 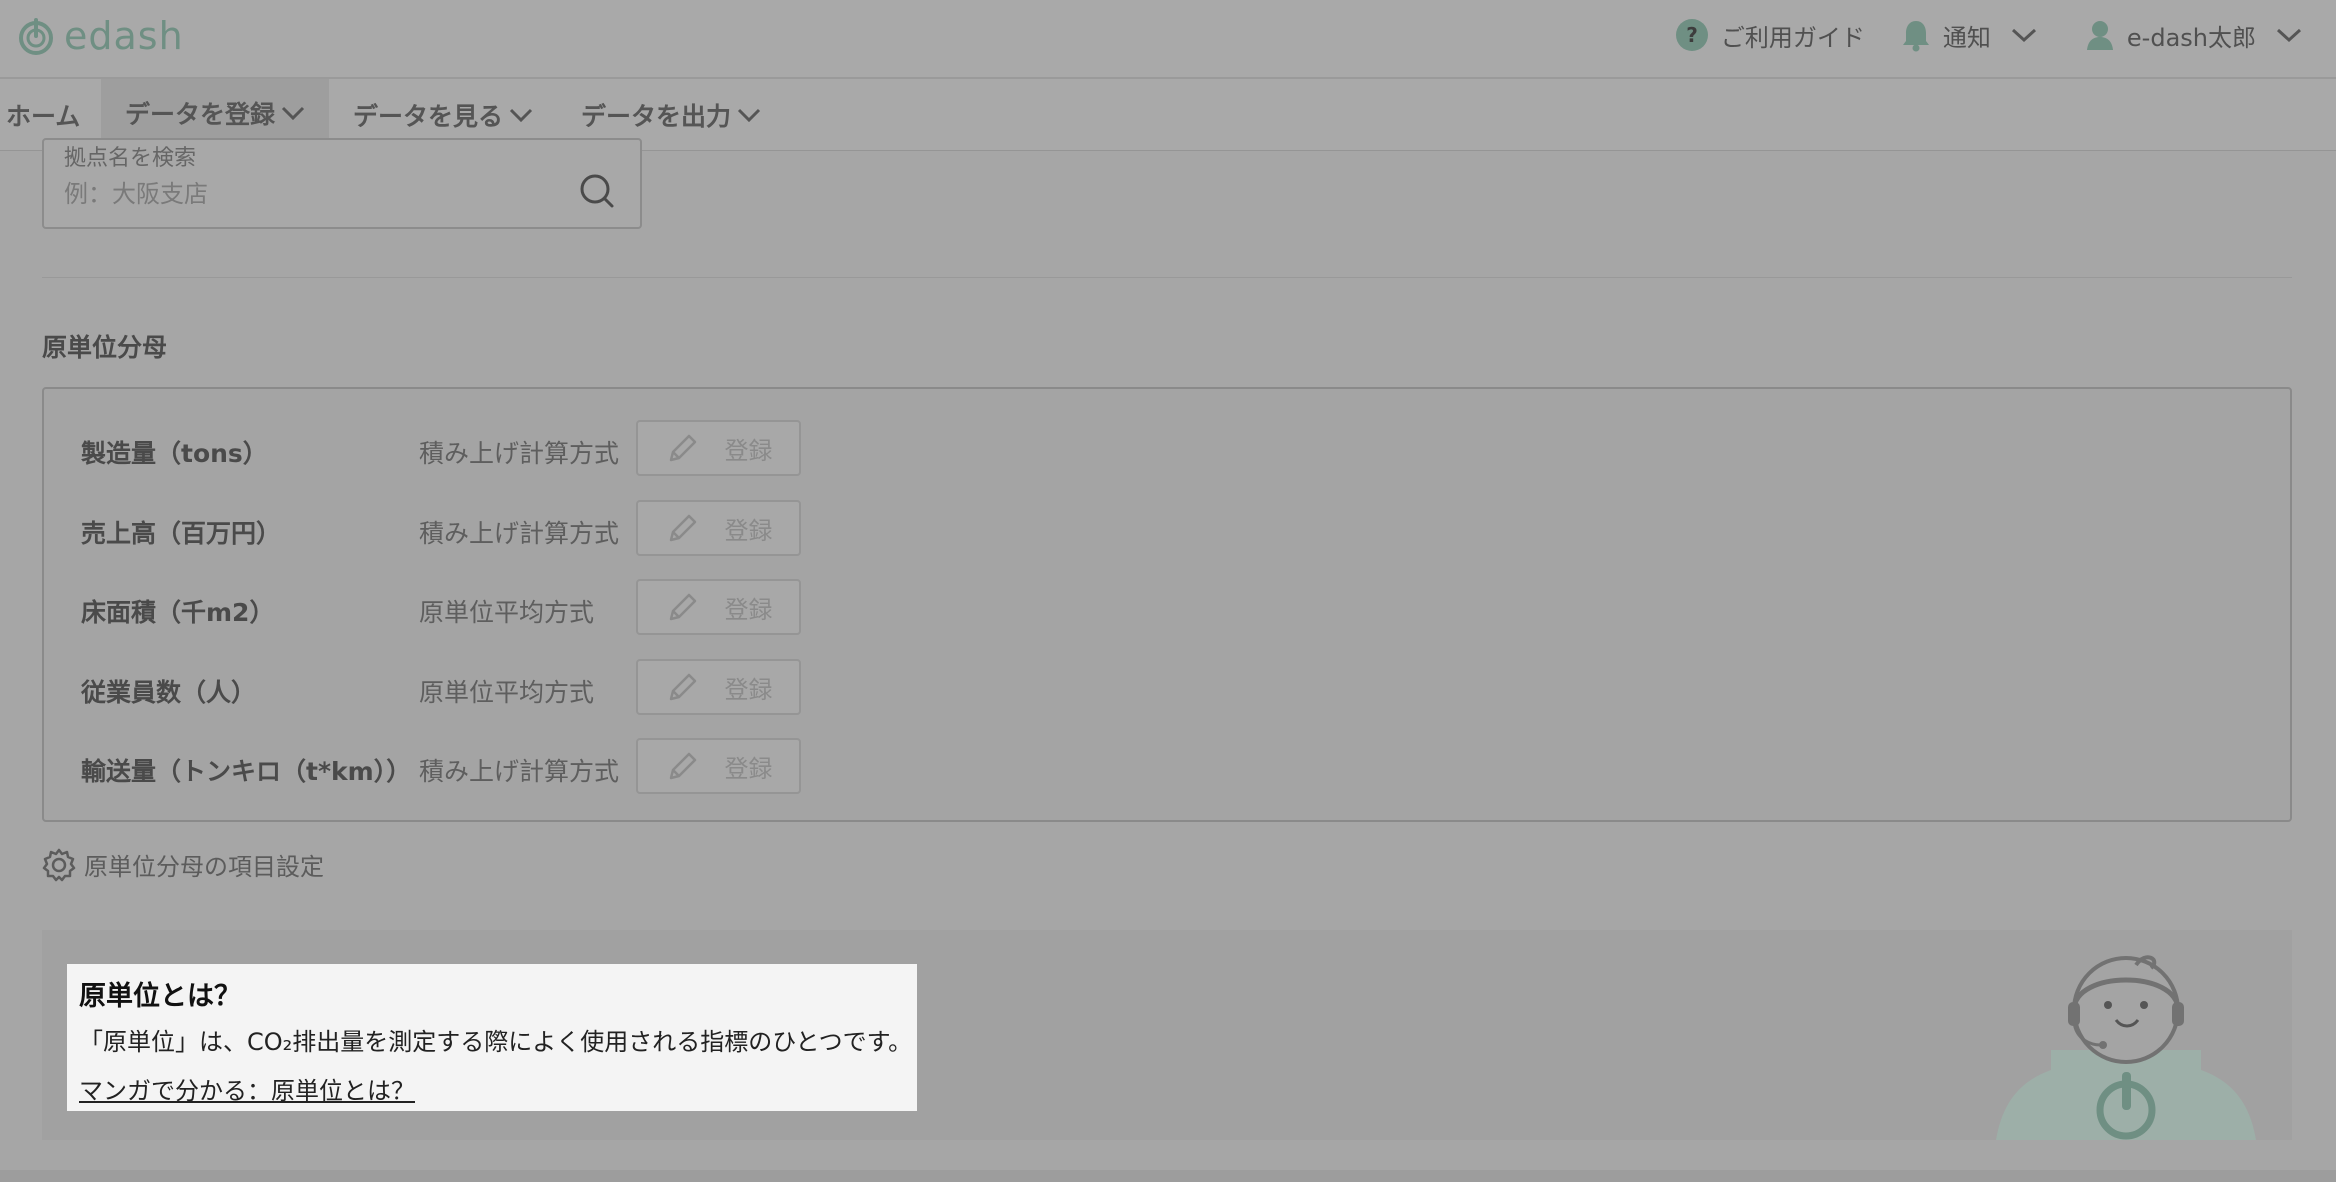 I want to click on denominator-name: 床面積（千m2）, so click(x=178, y=612).